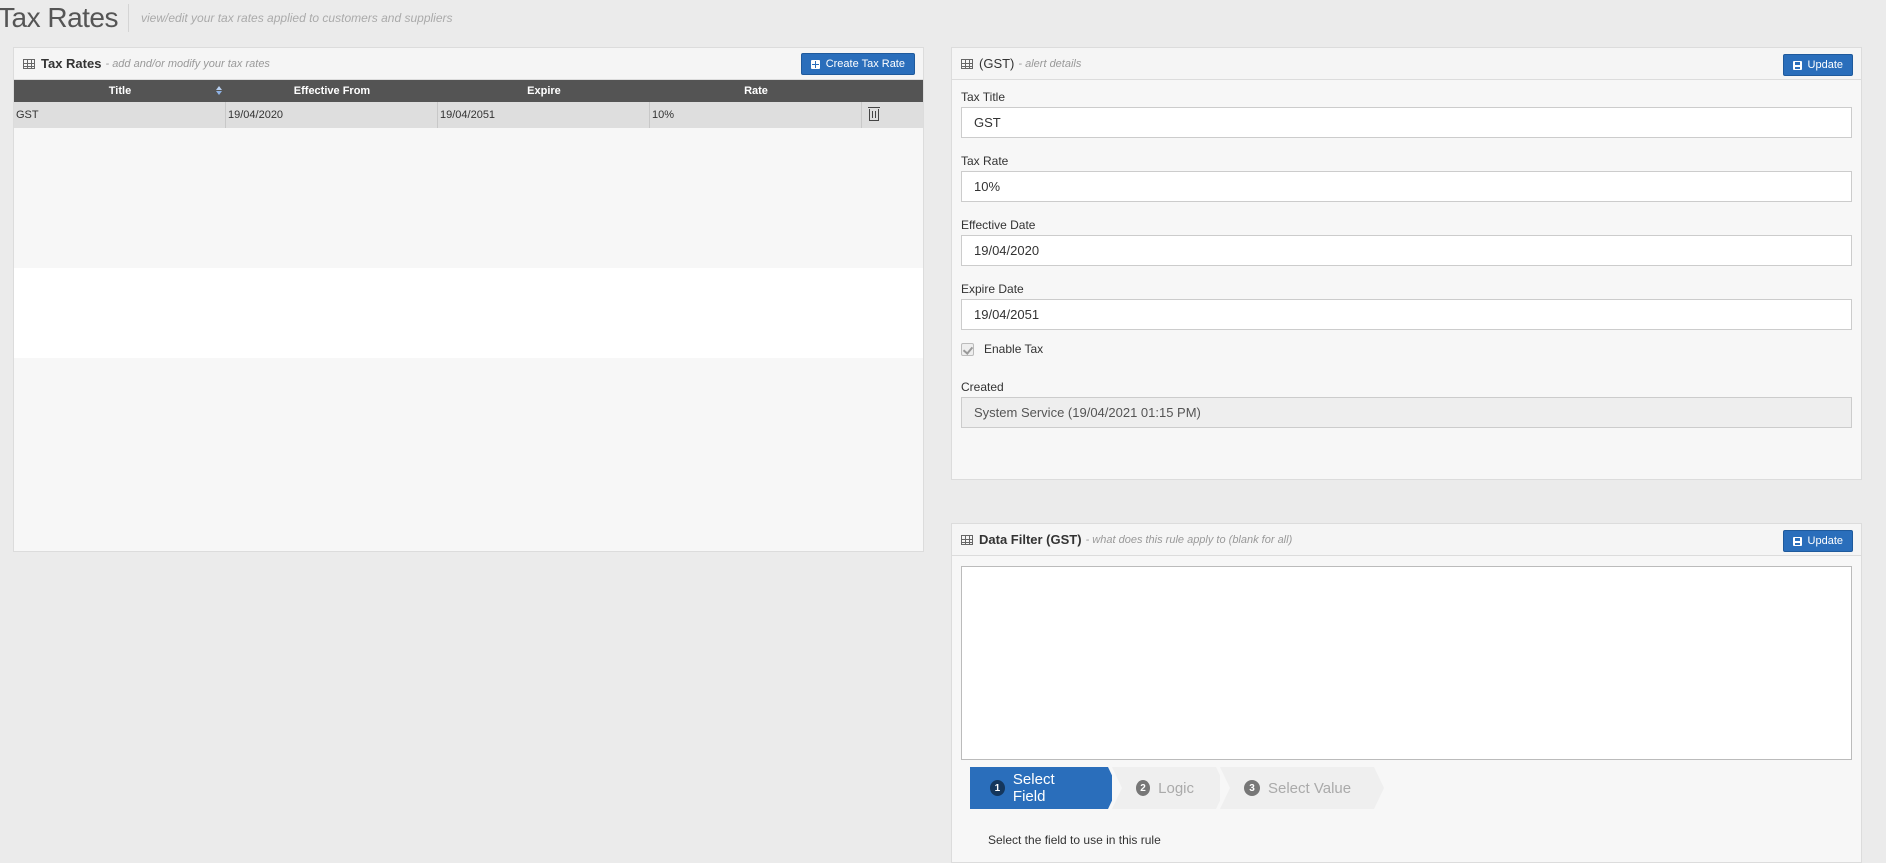  I want to click on created-label: Created, so click(982, 387).